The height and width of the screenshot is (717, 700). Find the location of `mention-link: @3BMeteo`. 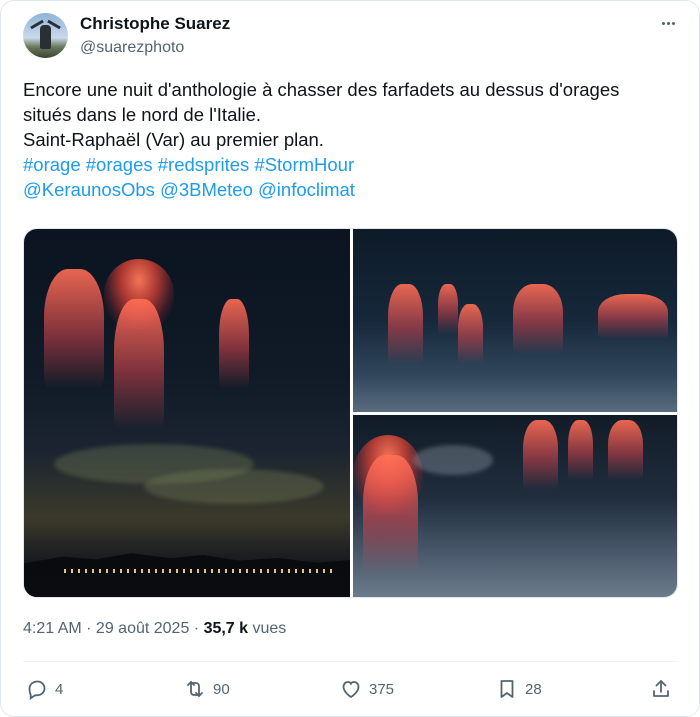

mention-link: @3BMeteo is located at coordinates (206, 189).